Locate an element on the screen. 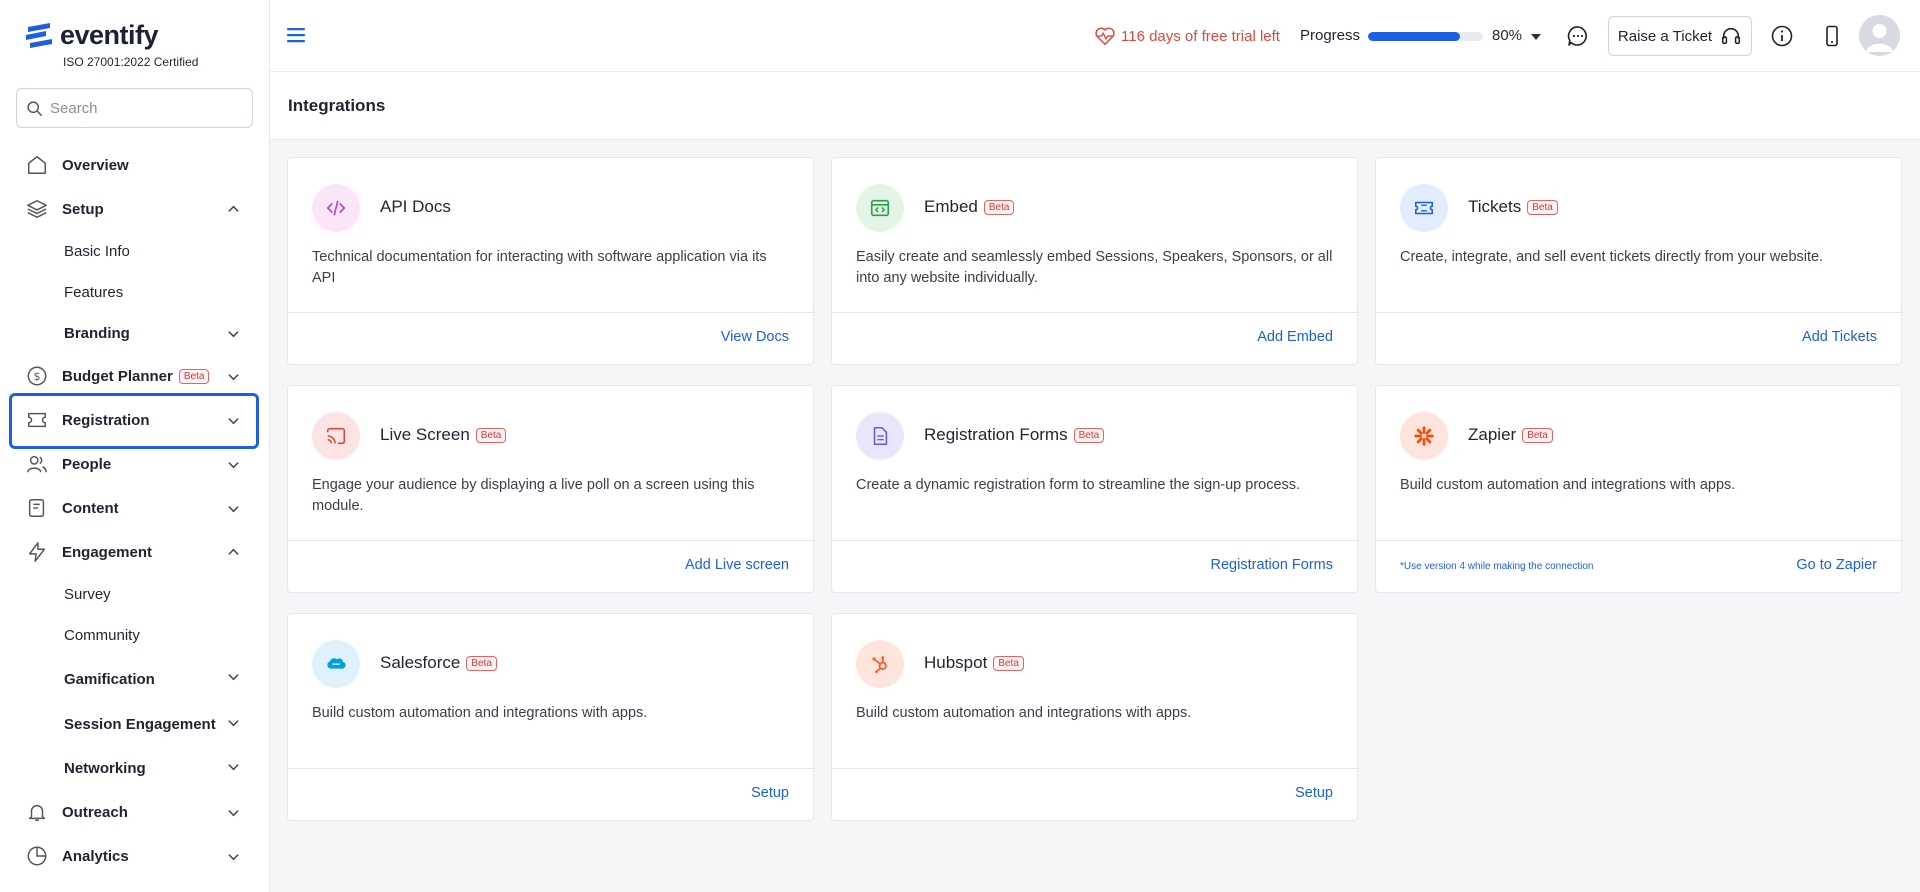 The height and width of the screenshot is (892, 1920). card-title-text: Zapier is located at coordinates (1492, 434).